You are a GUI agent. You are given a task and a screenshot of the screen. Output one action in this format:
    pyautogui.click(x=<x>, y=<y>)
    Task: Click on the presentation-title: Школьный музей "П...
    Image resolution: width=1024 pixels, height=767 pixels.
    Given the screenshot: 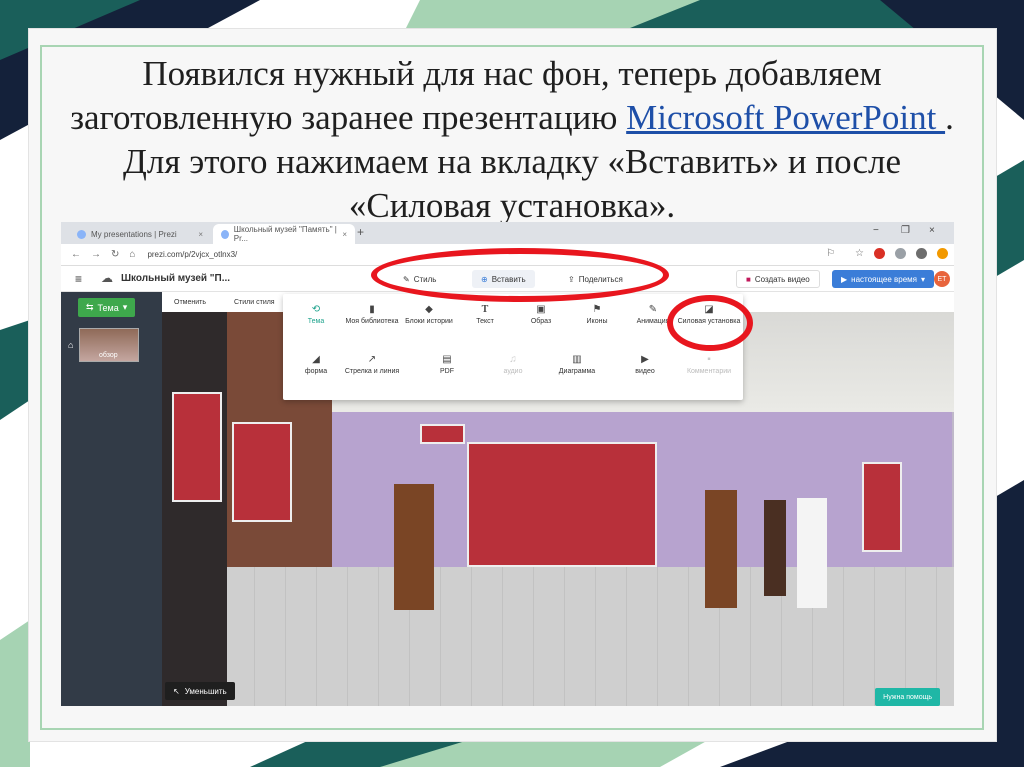 What is the action you would take?
    pyautogui.click(x=175, y=278)
    